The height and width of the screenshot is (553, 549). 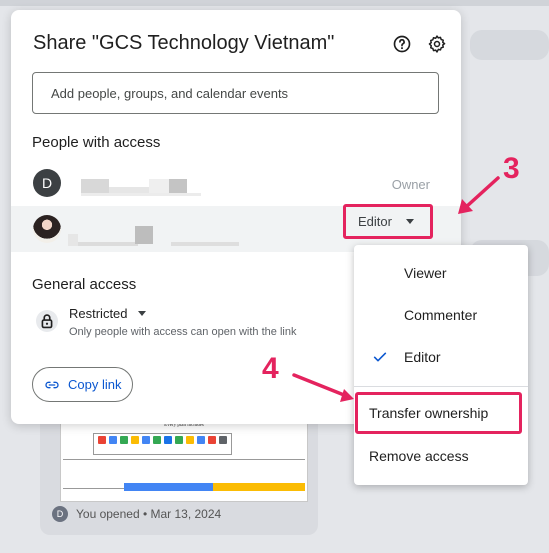 I want to click on background-bar-top, so click(x=274, y=3).